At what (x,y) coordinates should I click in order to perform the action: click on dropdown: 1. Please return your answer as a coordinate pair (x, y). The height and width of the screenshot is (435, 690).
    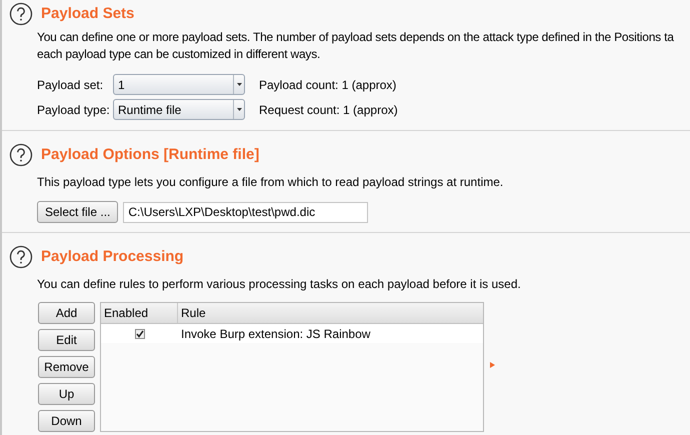
    Looking at the image, I should click on (179, 84).